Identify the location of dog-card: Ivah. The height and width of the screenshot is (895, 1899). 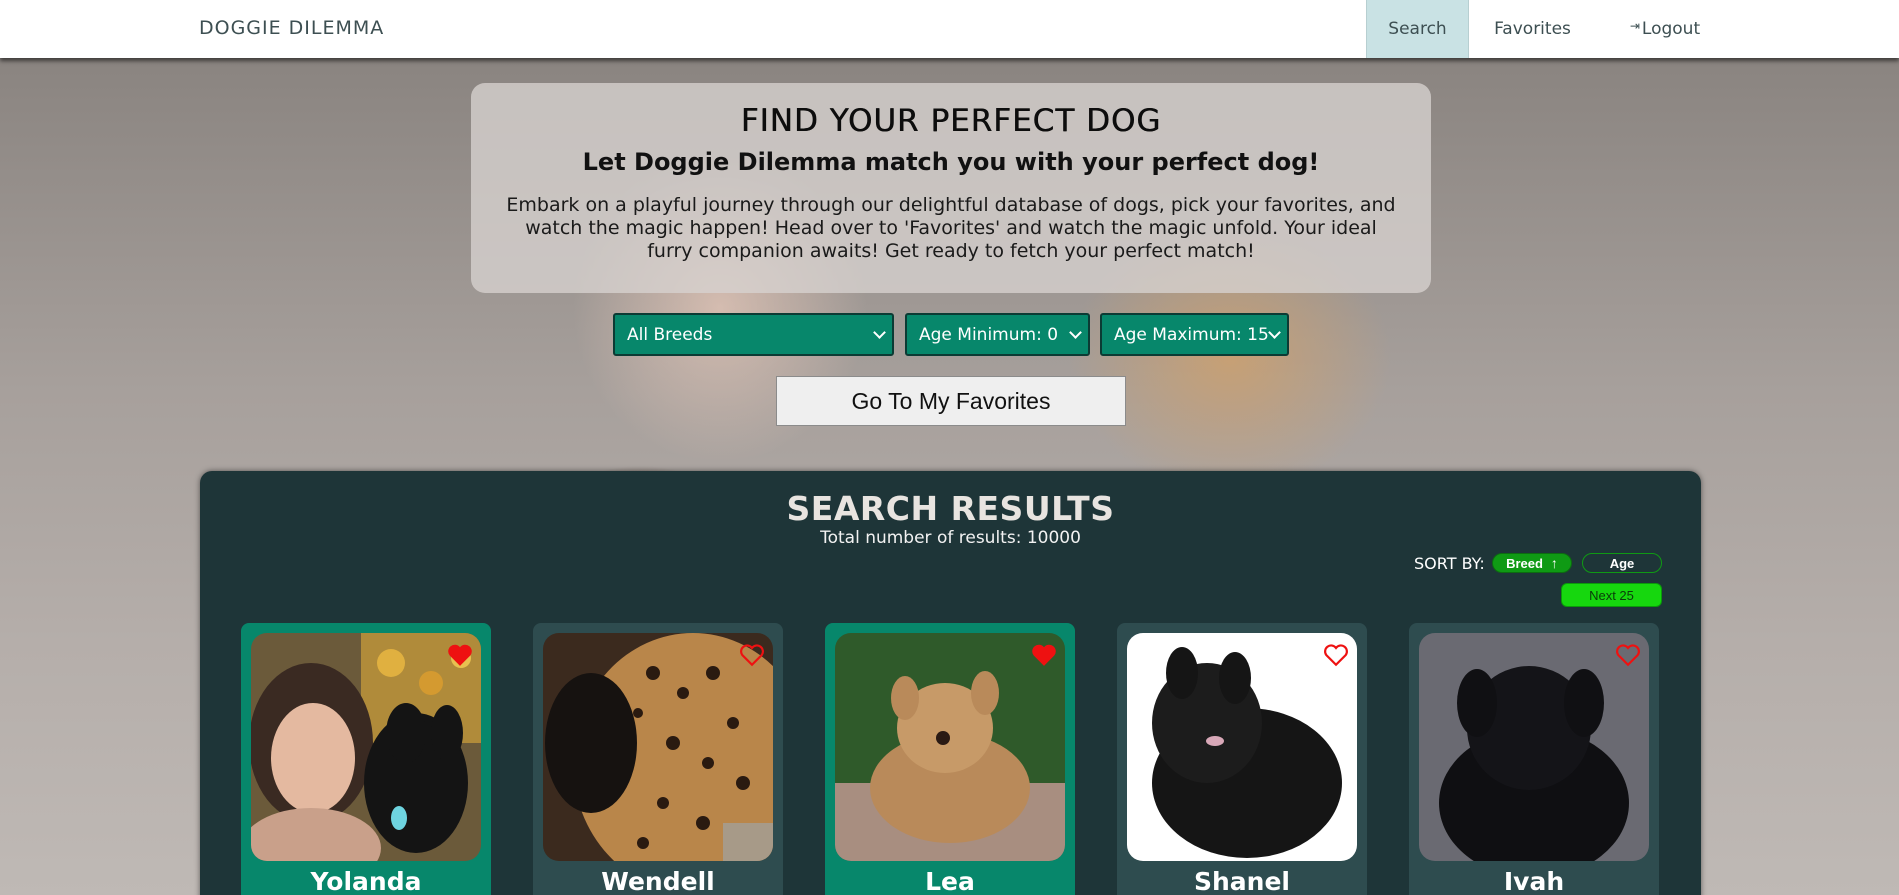
(1534, 759).